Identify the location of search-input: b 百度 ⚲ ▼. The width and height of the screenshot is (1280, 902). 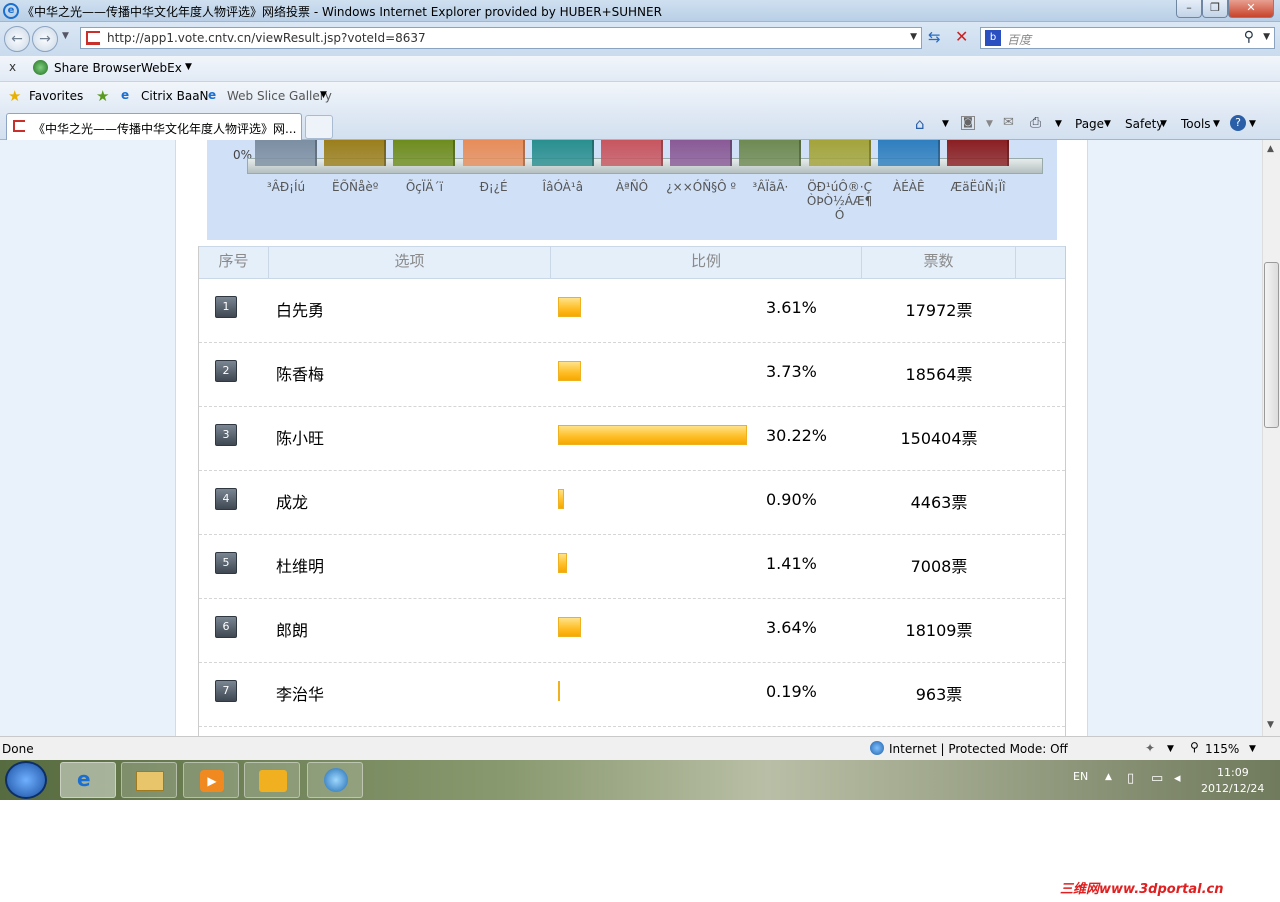
(1127, 38).